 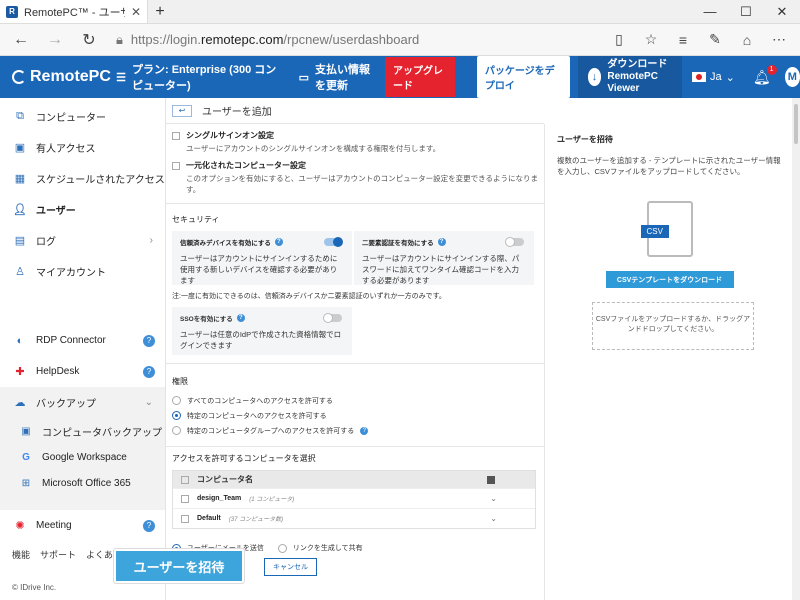 What do you see at coordinates (332, 318) in the screenshot?
I see `sso-toggle` at bounding box center [332, 318].